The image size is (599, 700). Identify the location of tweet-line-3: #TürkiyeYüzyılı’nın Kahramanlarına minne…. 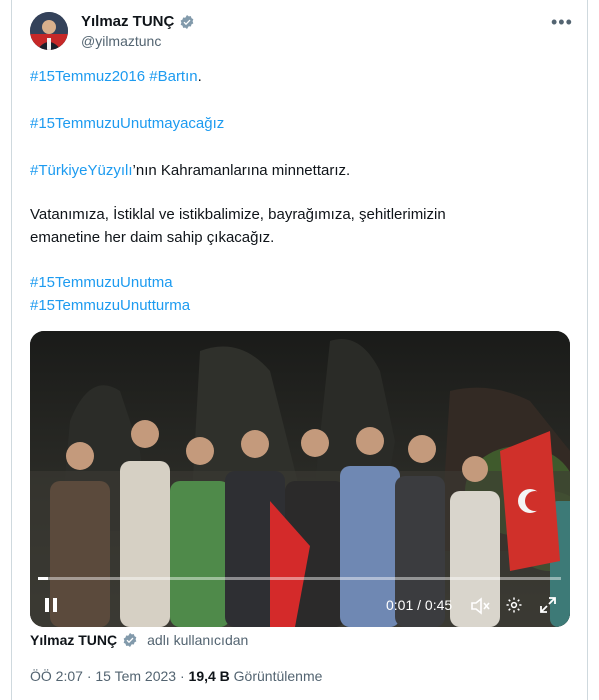
(190, 171).